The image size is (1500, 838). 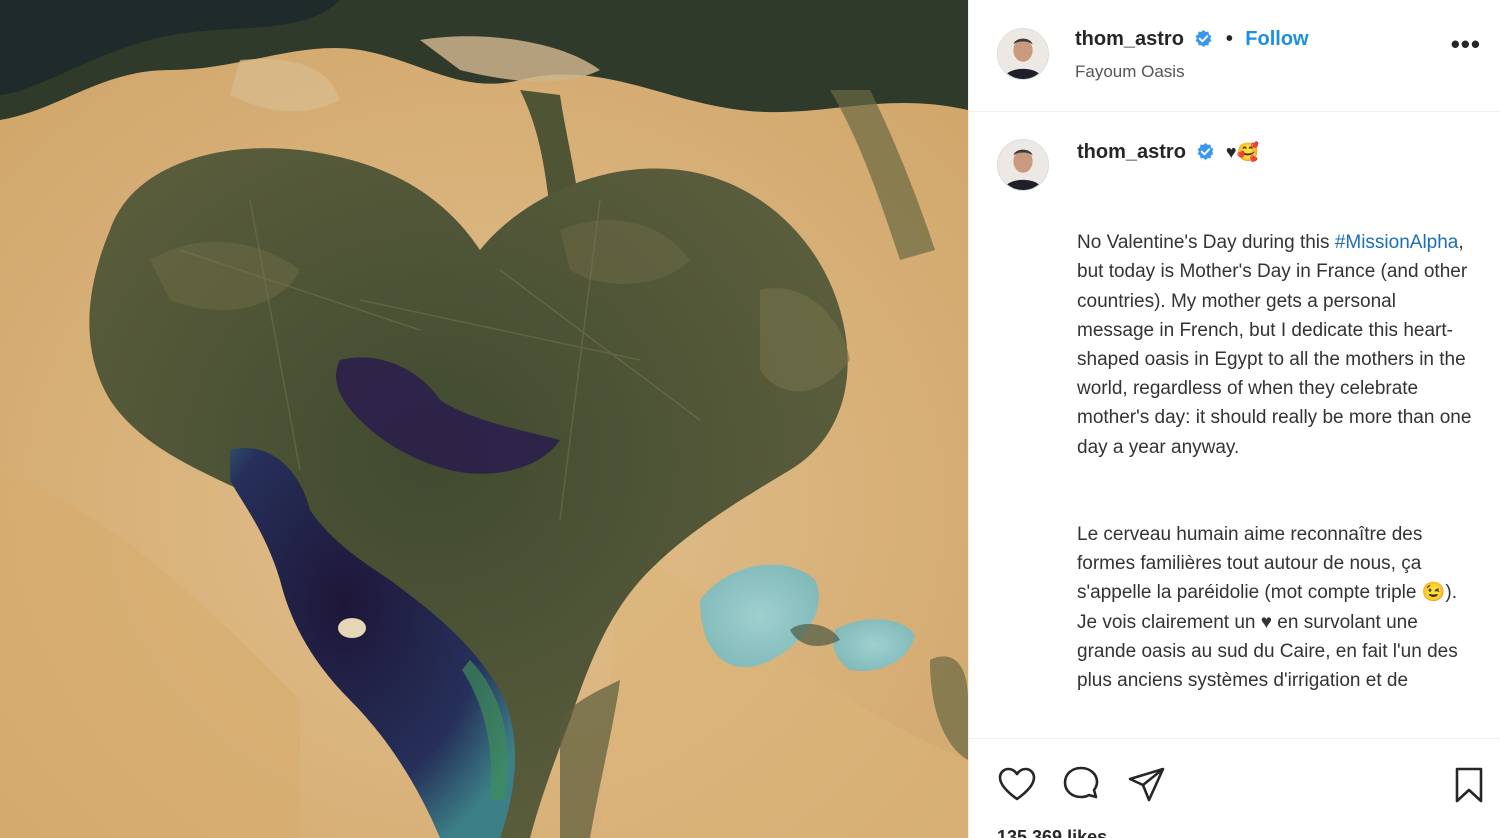 What do you see at coordinates (1206, 243) in the screenshot?
I see `caption-text-part: No Valentine's Day during this` at bounding box center [1206, 243].